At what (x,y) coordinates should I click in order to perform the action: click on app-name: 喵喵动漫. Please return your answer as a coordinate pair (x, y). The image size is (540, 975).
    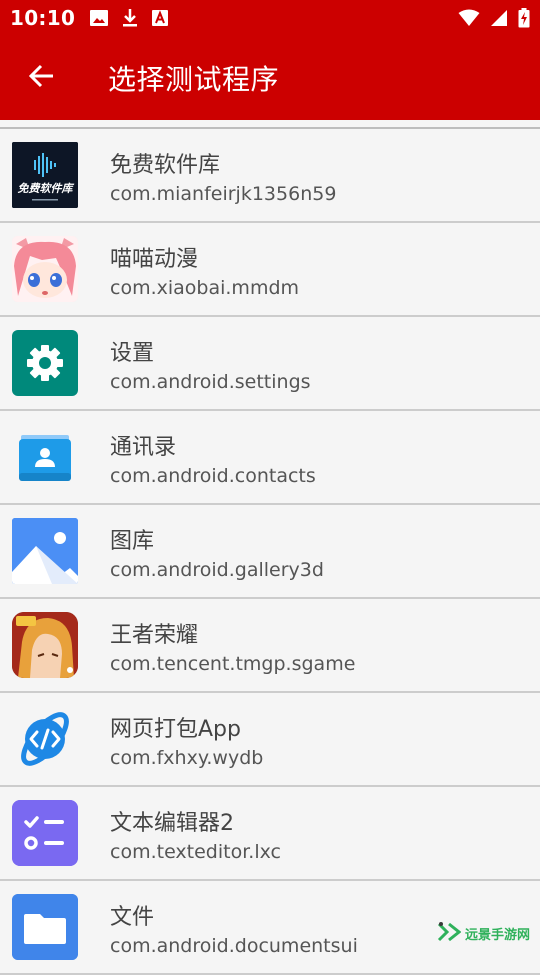
    Looking at the image, I should click on (154, 257).